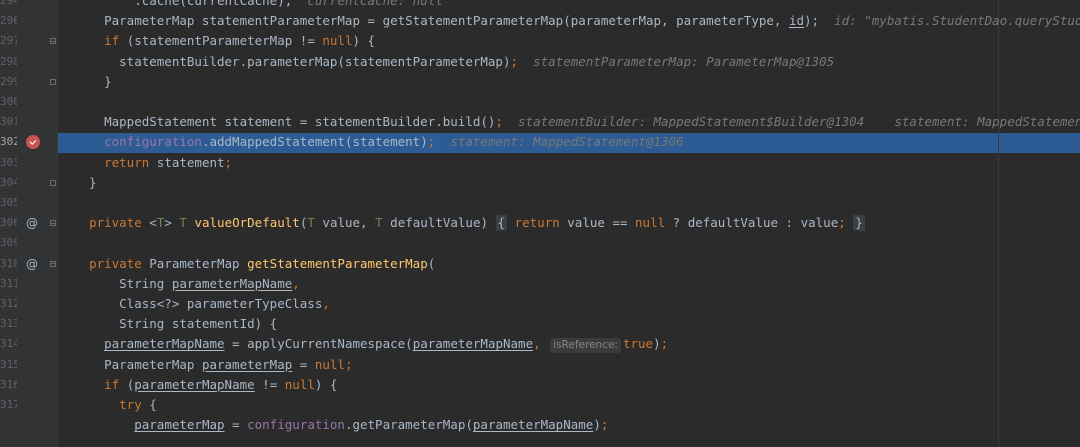 This screenshot has height=447, width=1080. Describe the element at coordinates (501, 223) in the screenshot. I see `folded-brace: {` at that location.